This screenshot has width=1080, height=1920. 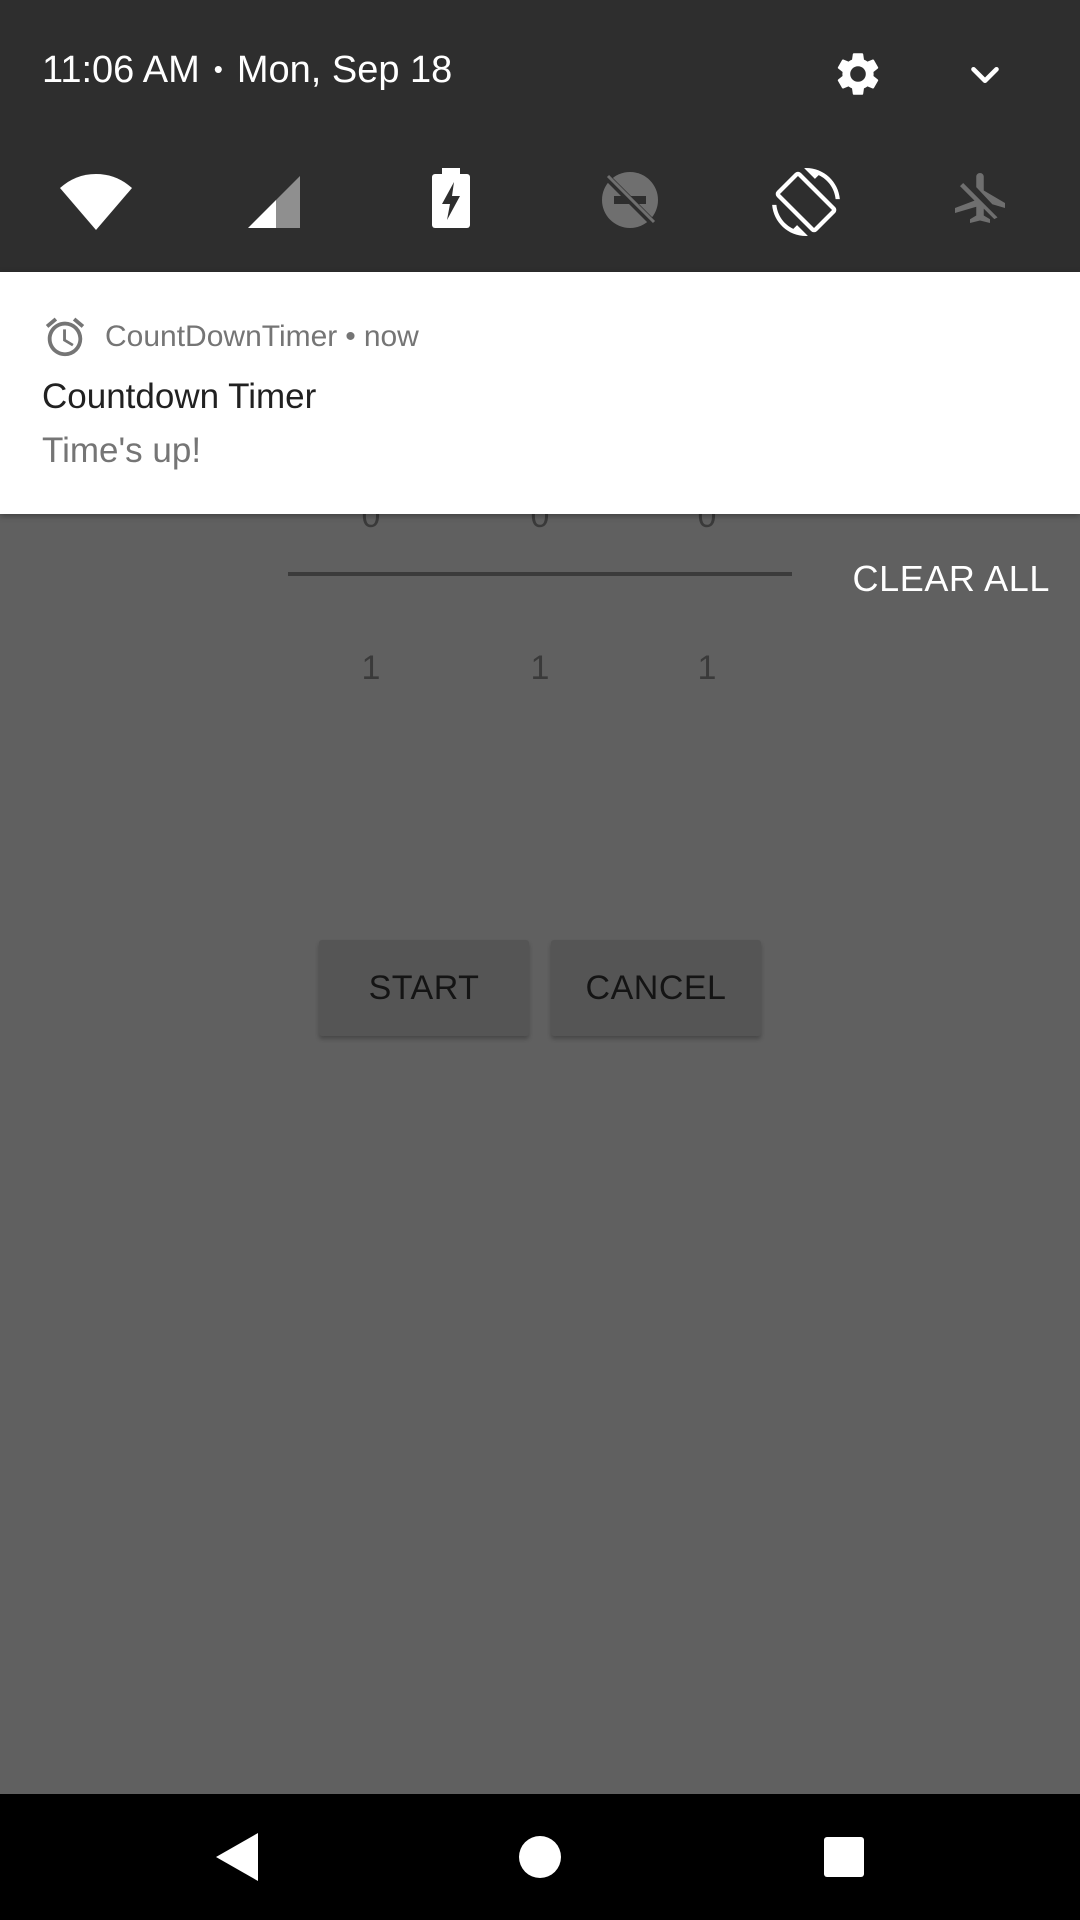 I want to click on back-button, so click(x=236, y=1857).